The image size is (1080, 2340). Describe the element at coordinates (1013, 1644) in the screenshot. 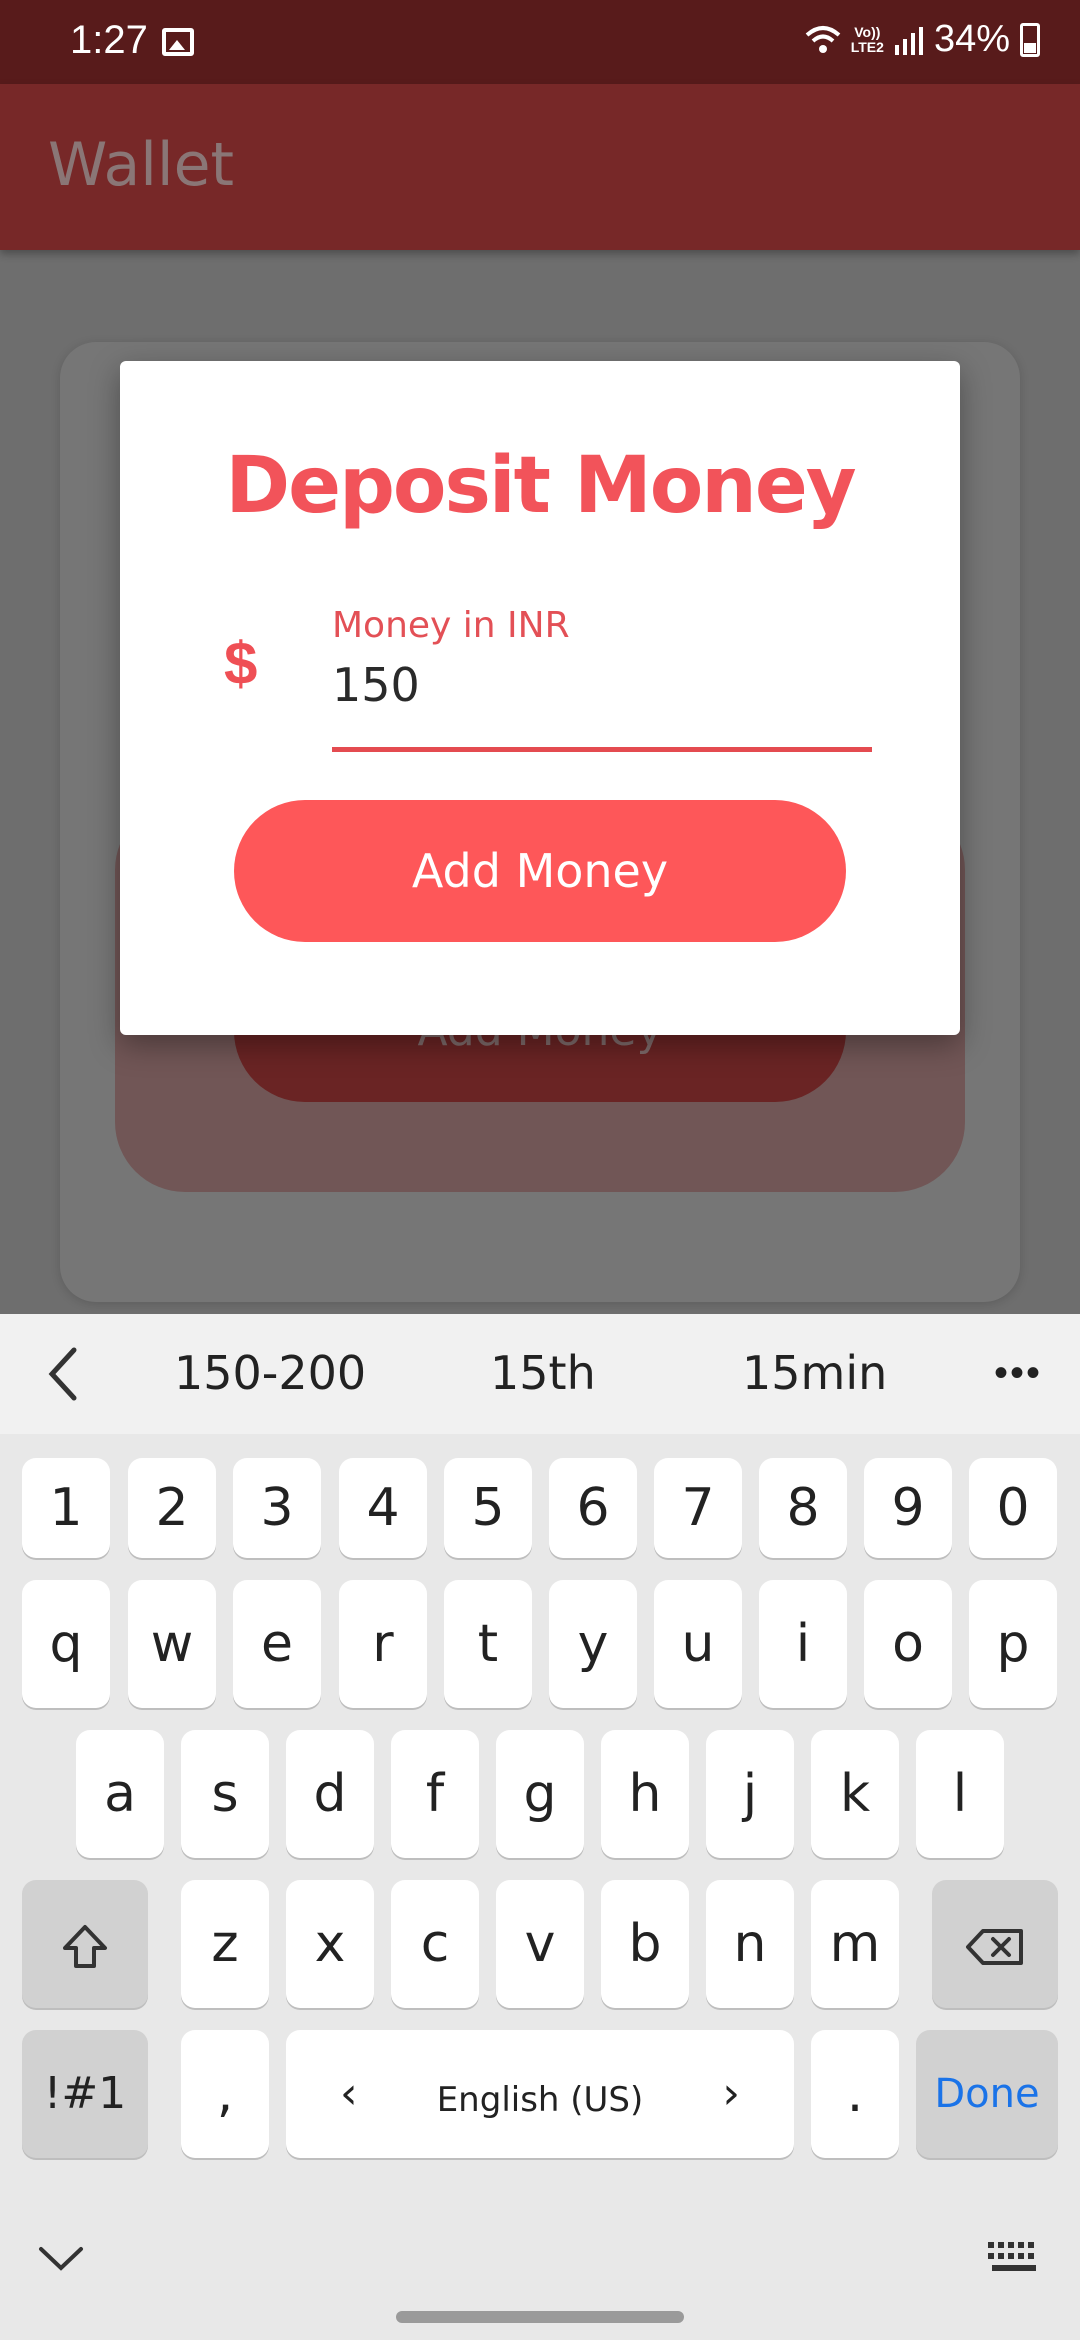

I see `key-p: p` at that location.